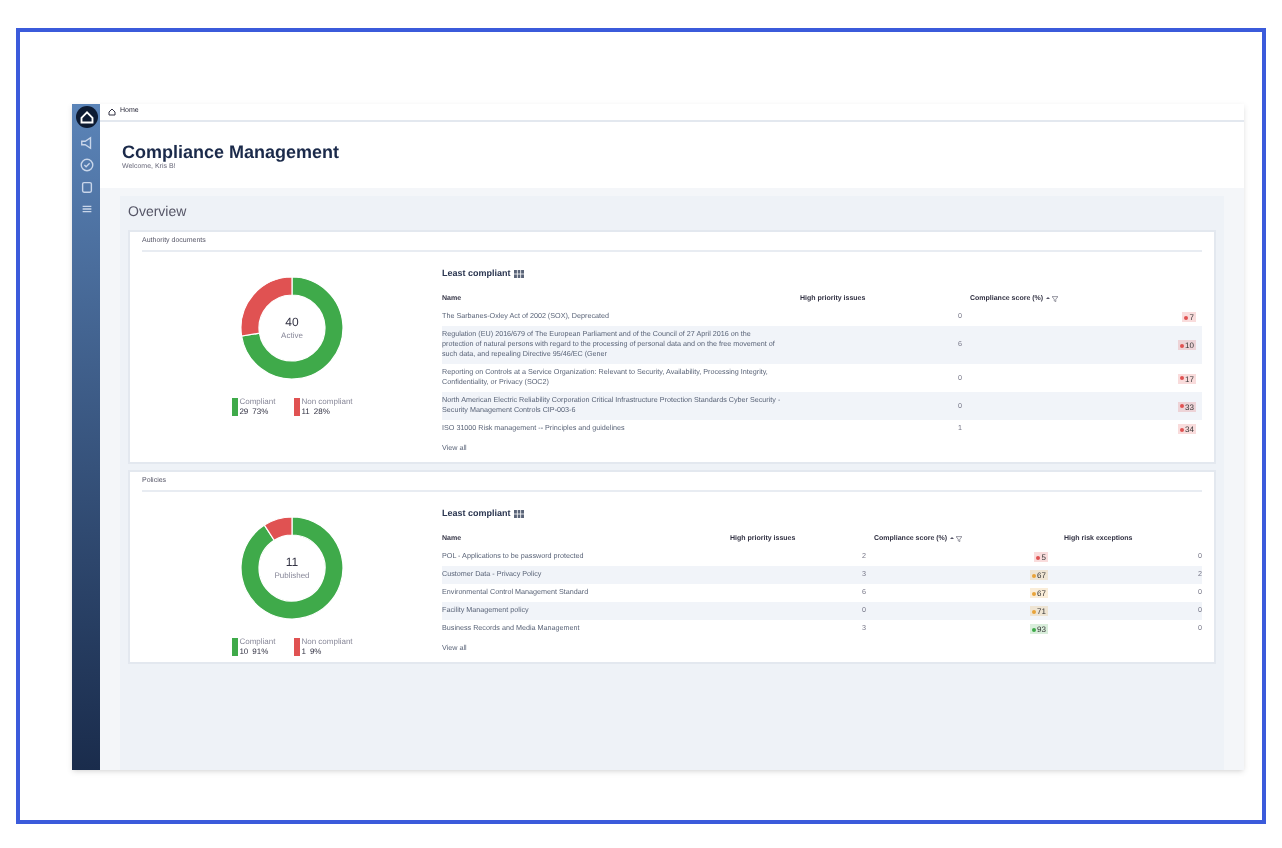 The height and width of the screenshot is (848, 1282). I want to click on list-icon, so click(86, 209).